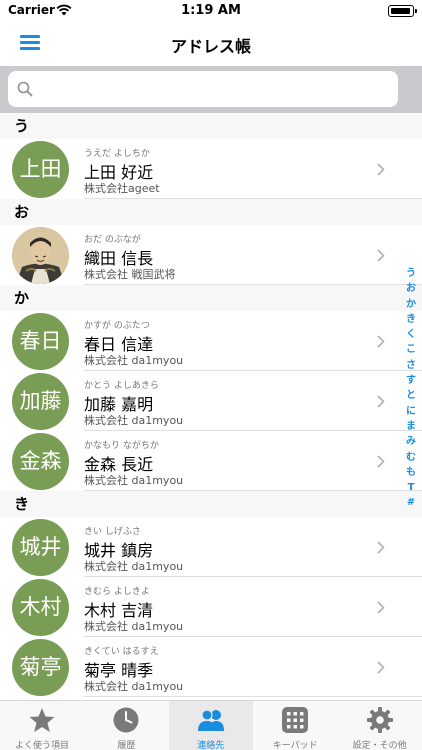 The width and height of the screenshot is (422, 750). I want to click on tab-clock: 履歴, so click(126, 725).